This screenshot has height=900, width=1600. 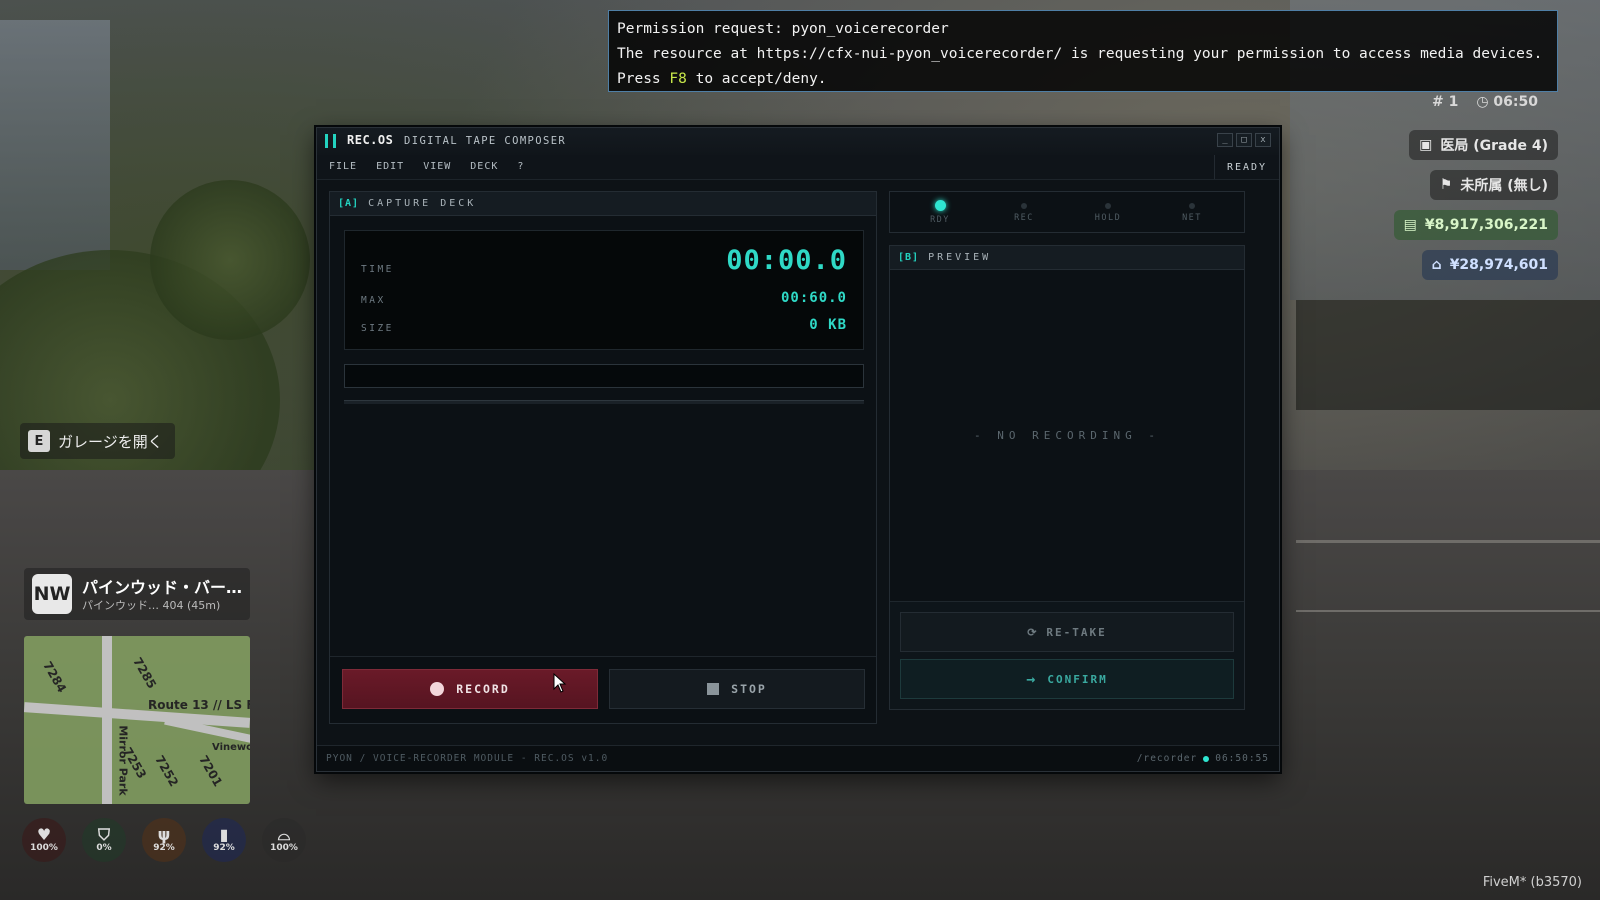 I want to click on record-label: RECORD, so click(x=483, y=689).